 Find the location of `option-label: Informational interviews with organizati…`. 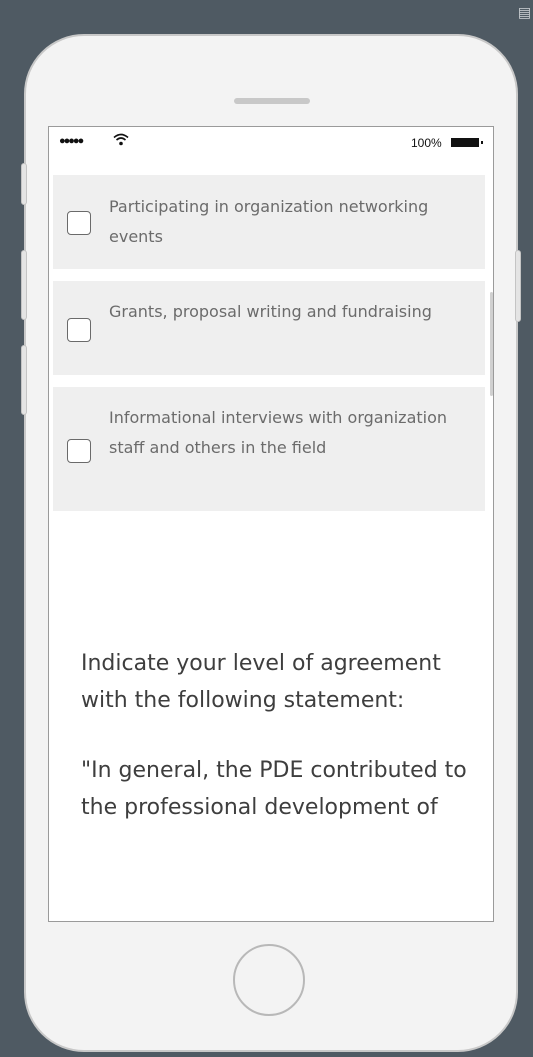

option-label: Informational interviews with organizati… is located at coordinates (278, 432).